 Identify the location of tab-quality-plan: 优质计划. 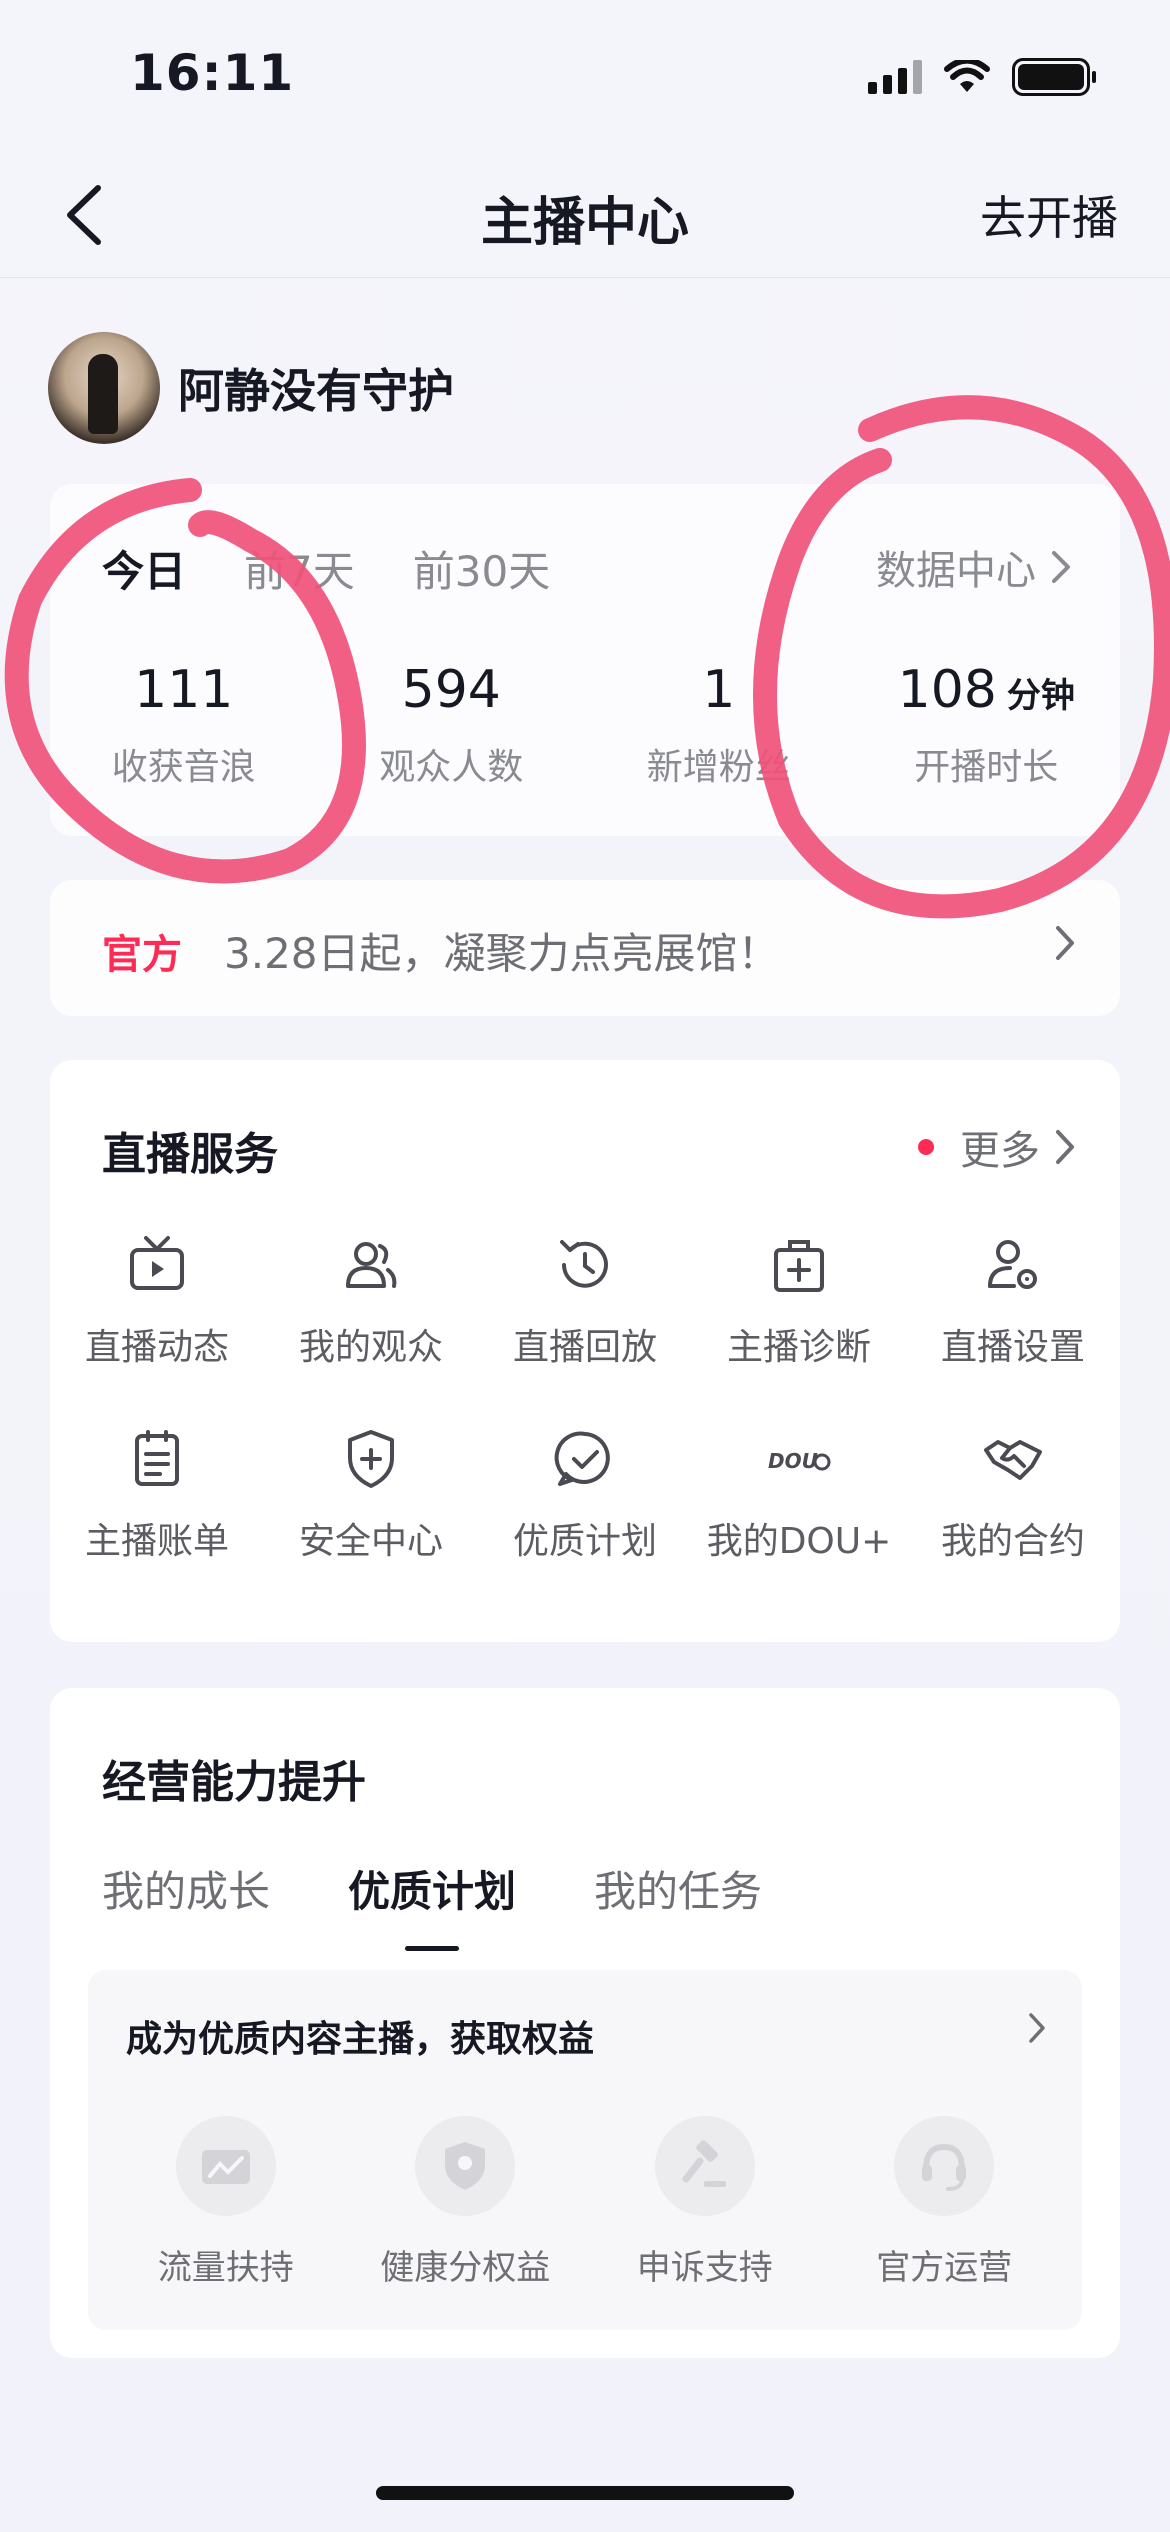
(432, 1904).